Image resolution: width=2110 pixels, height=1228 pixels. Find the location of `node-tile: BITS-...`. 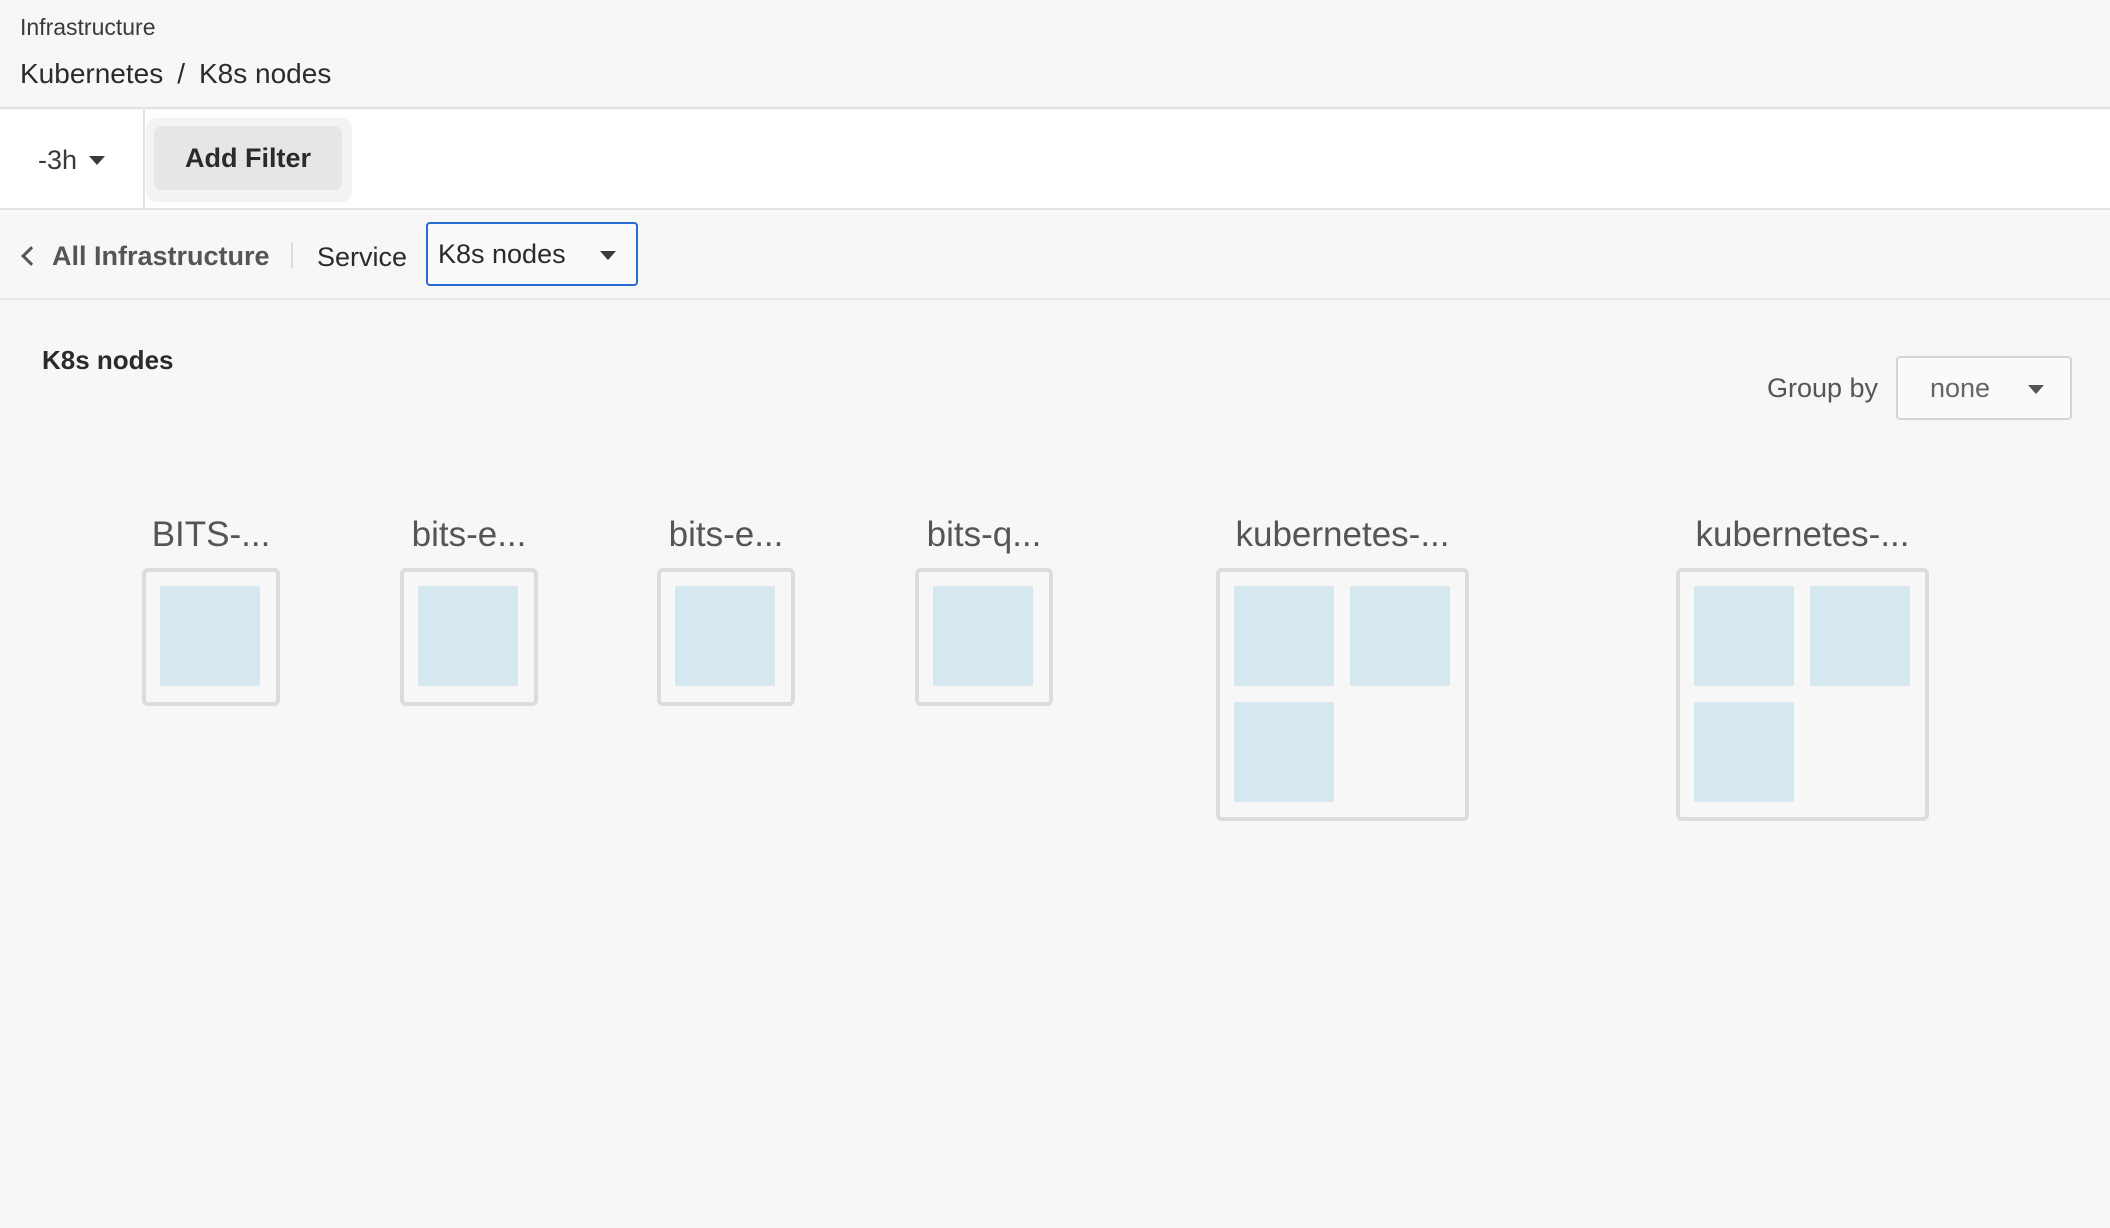

node-tile: BITS-... is located at coordinates (211, 608).